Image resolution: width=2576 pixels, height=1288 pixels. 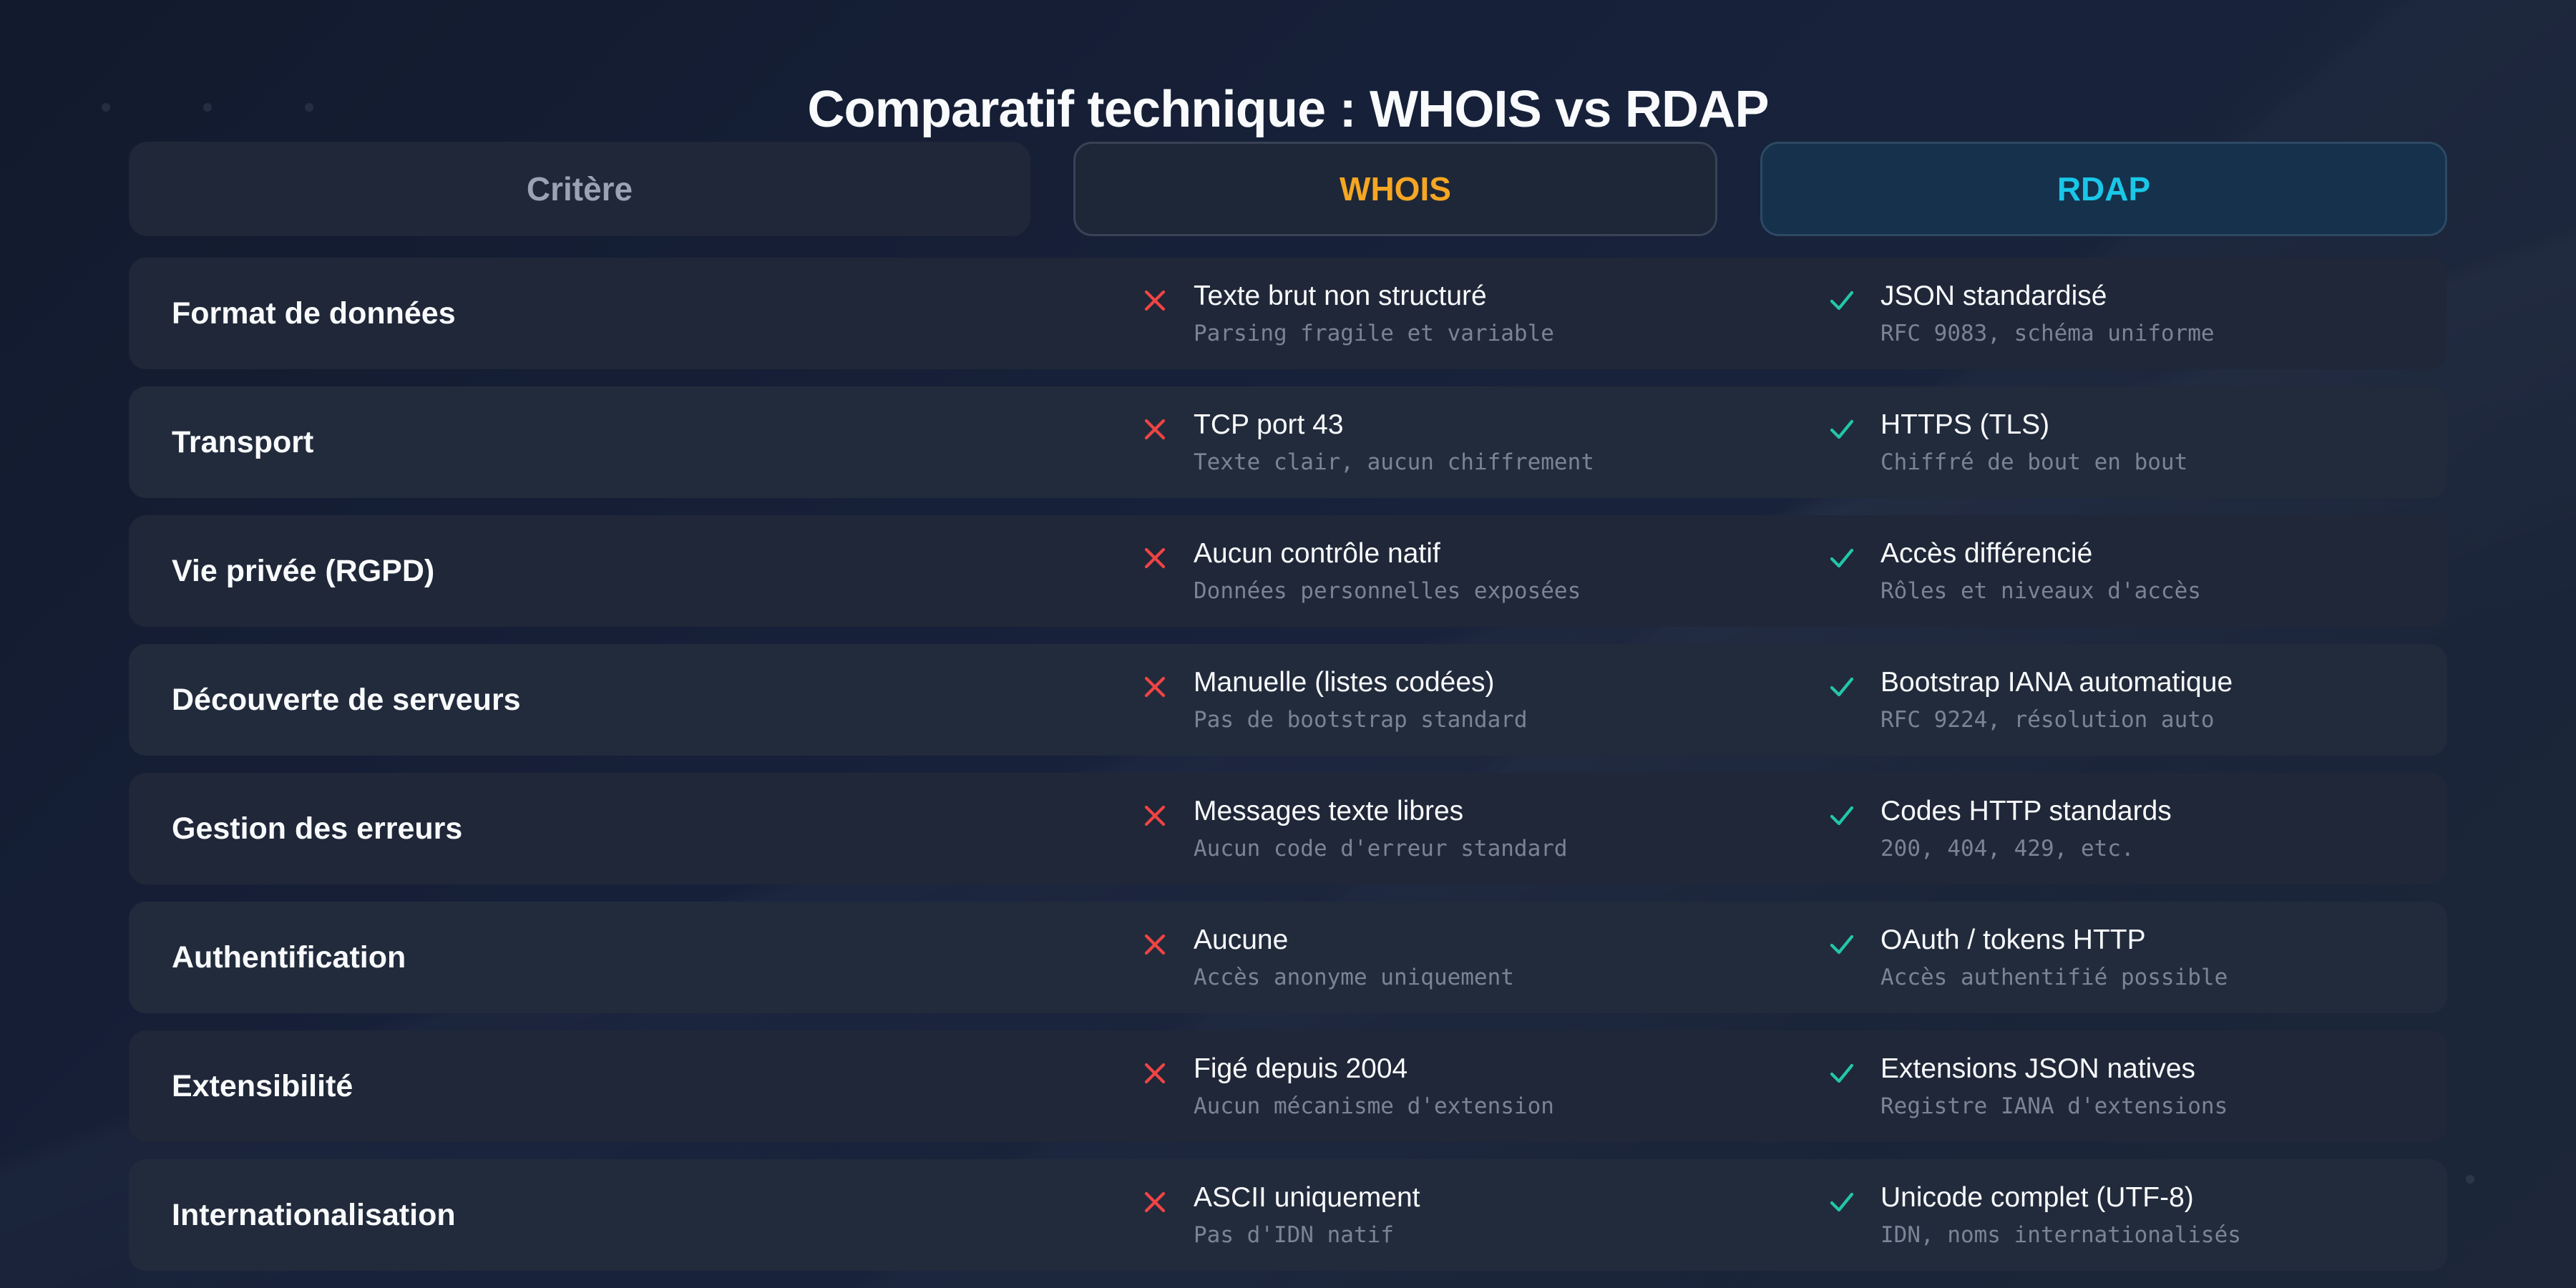 I want to click on criterion-label: Authentification, so click(x=289, y=957).